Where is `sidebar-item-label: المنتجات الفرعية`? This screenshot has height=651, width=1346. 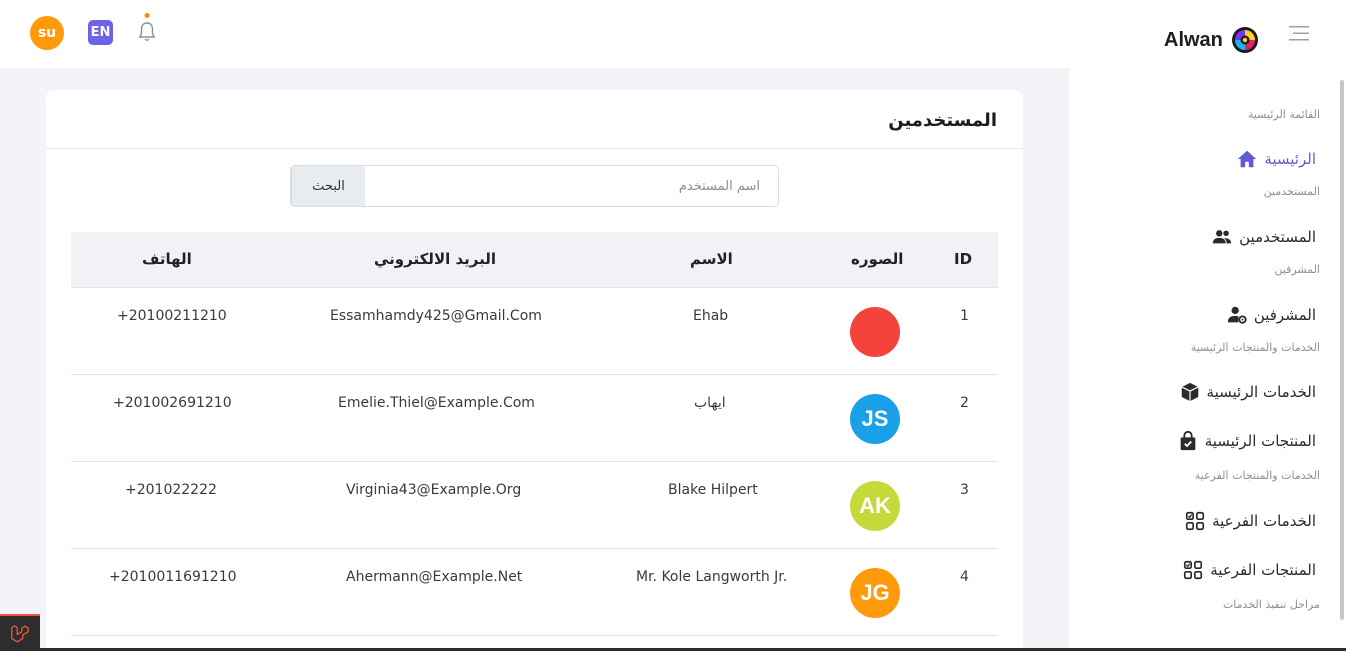
sidebar-item-label: المنتجات الفرعية is located at coordinates (1263, 570).